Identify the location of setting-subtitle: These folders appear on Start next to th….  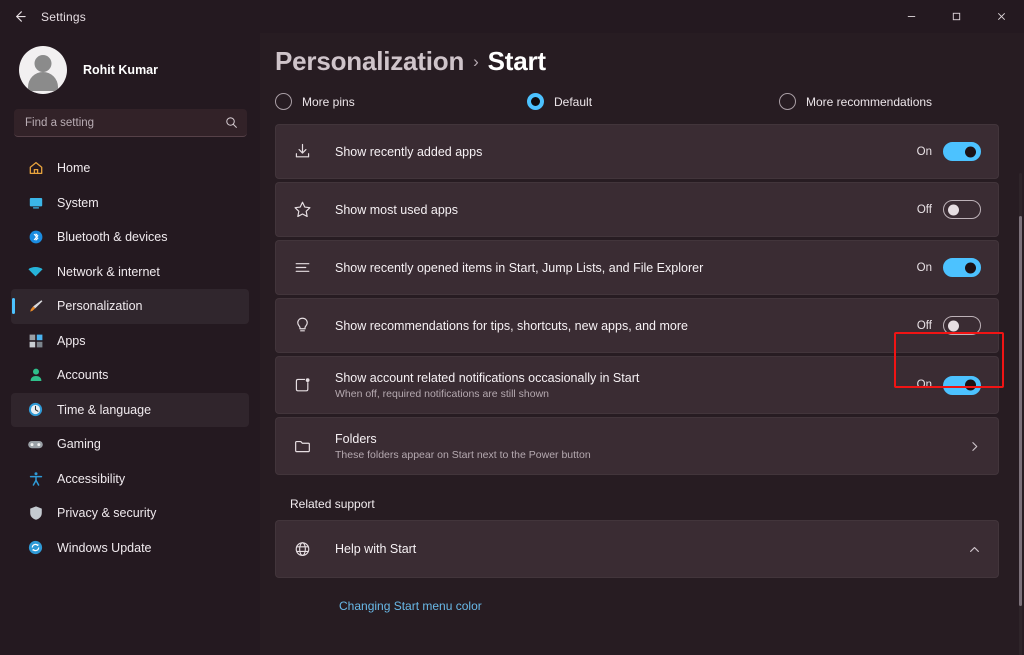
(463, 454).